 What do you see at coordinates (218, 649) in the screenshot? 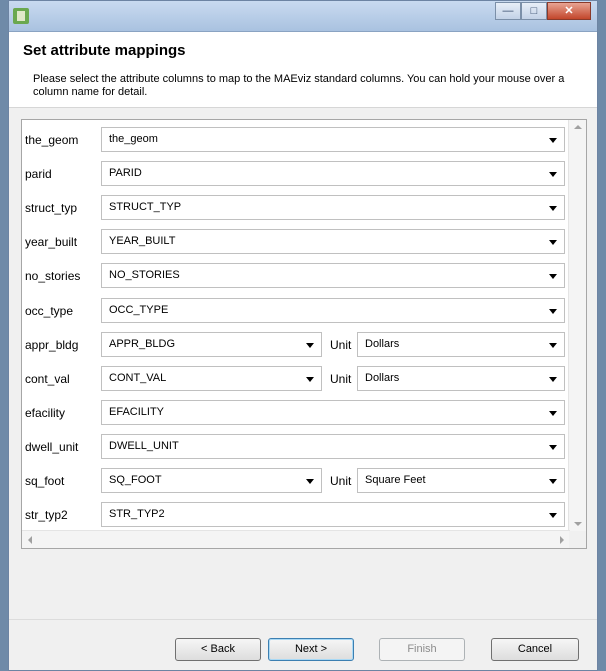
I see `back-button: < Back` at bounding box center [218, 649].